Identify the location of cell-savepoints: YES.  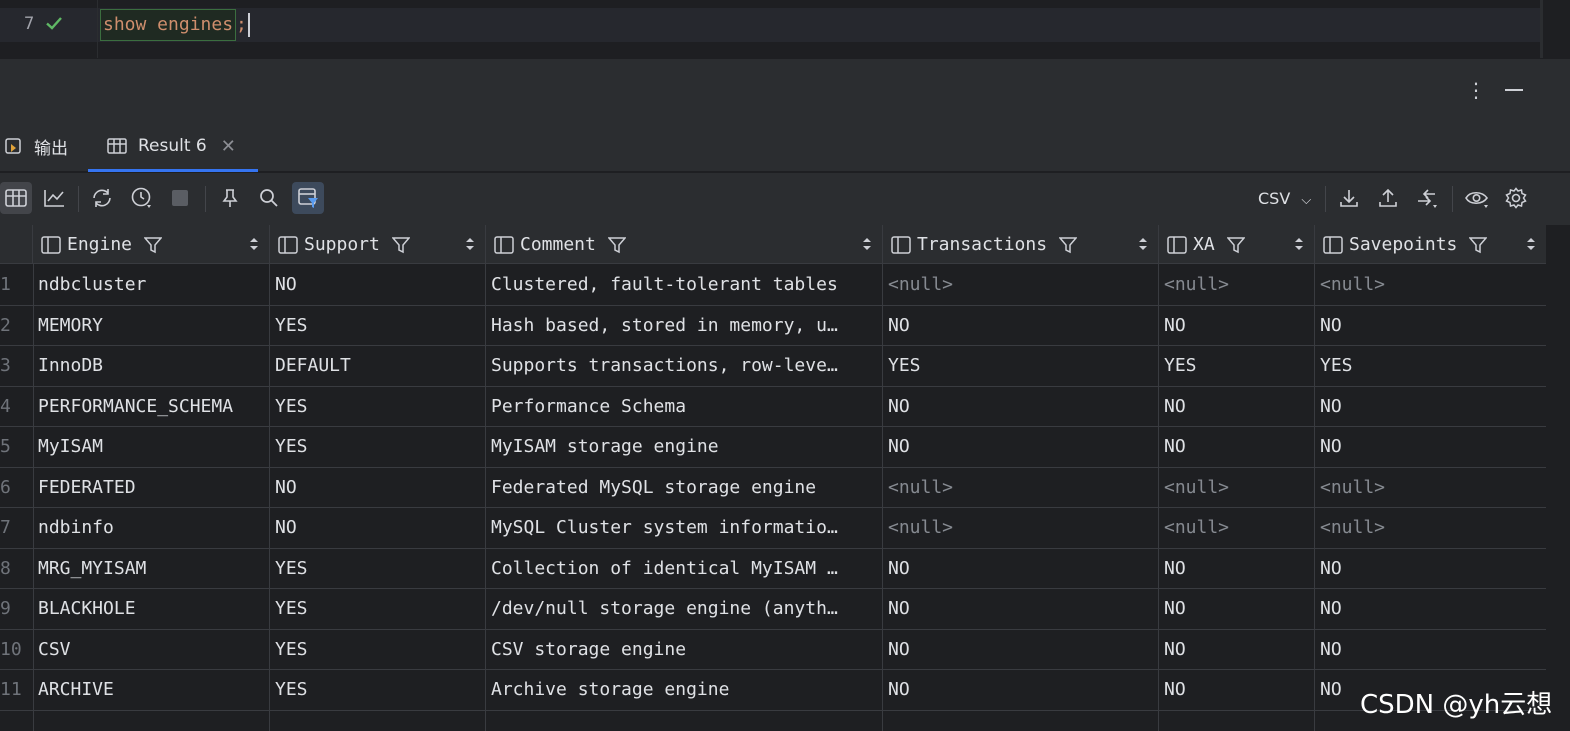
(1336, 366).